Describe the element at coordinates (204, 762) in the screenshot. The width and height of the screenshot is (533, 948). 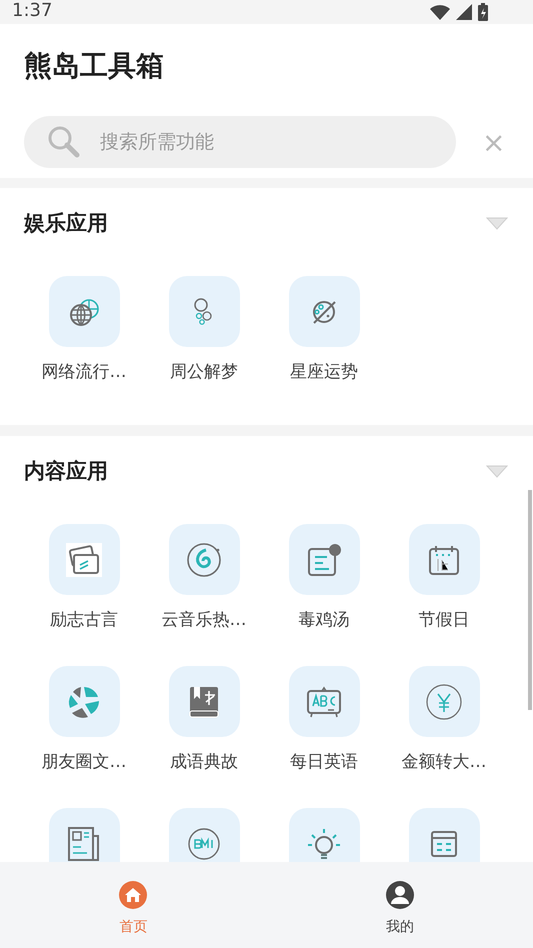
I see `tile-label: 成语典故` at that location.